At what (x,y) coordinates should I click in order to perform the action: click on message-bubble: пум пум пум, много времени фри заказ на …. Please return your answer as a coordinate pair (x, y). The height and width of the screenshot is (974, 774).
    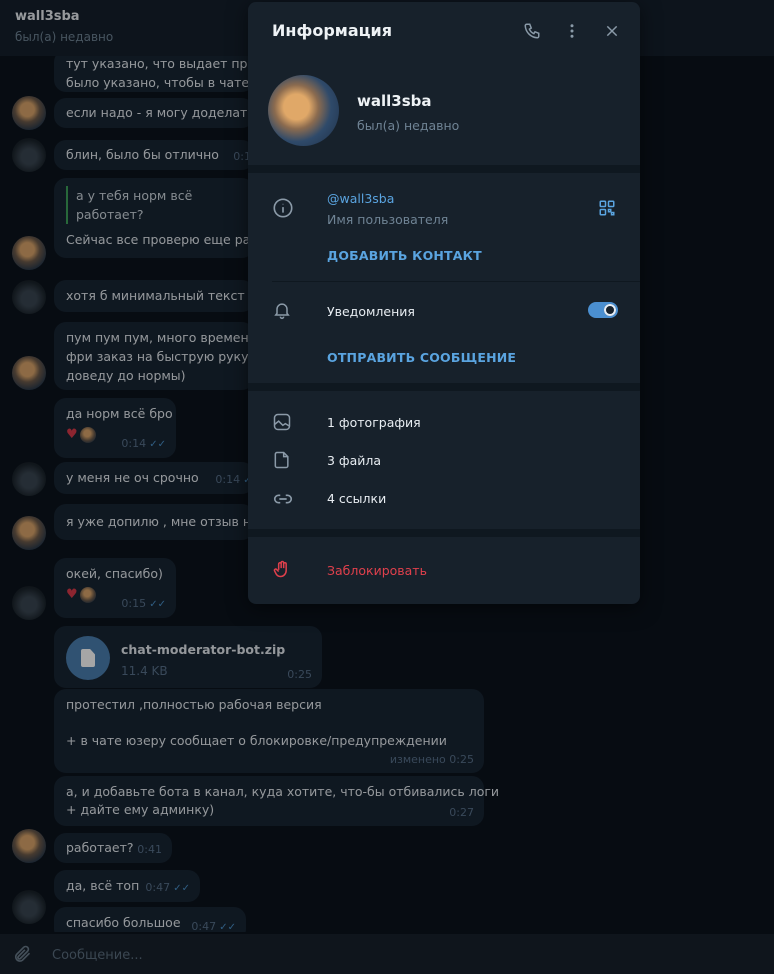
    Looking at the image, I should click on (161, 356).